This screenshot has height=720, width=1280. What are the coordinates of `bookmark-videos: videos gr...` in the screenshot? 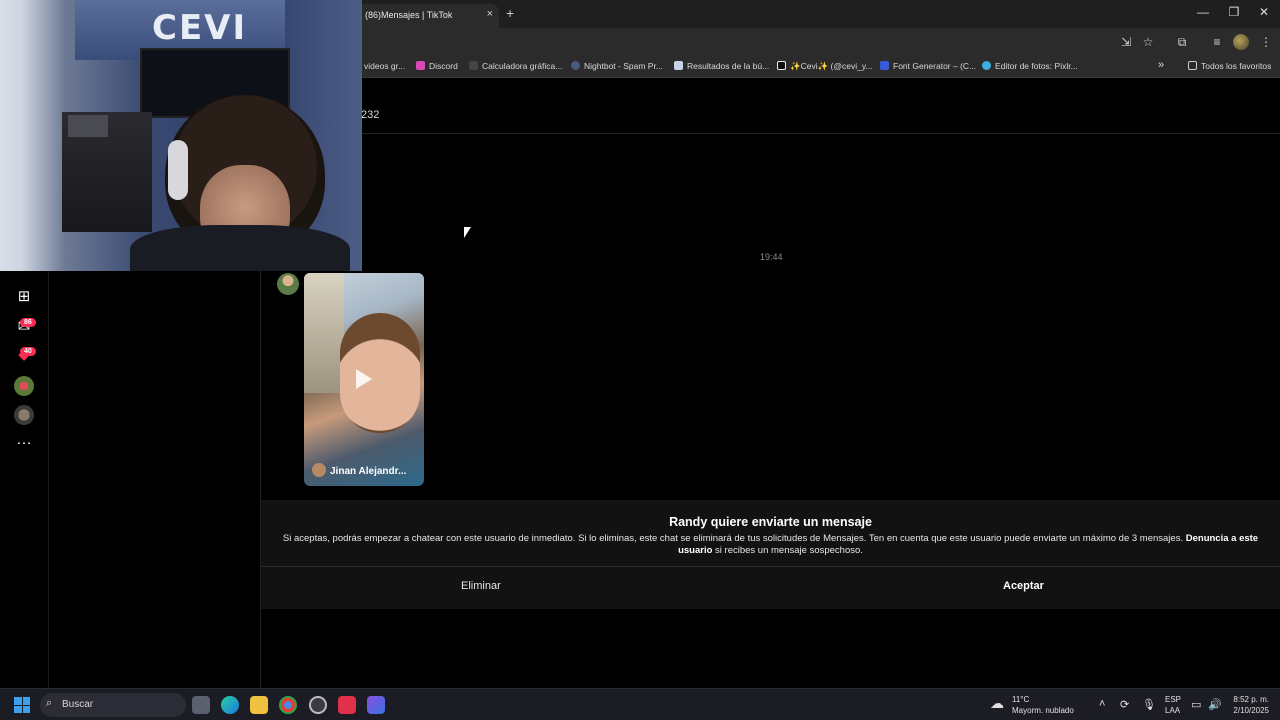 It's located at (384, 66).